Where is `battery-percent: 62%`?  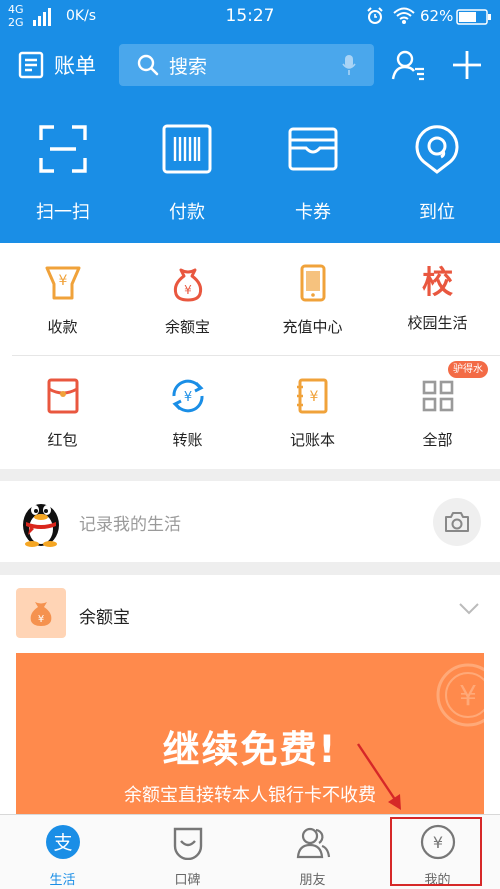 battery-percent: 62% is located at coordinates (437, 16).